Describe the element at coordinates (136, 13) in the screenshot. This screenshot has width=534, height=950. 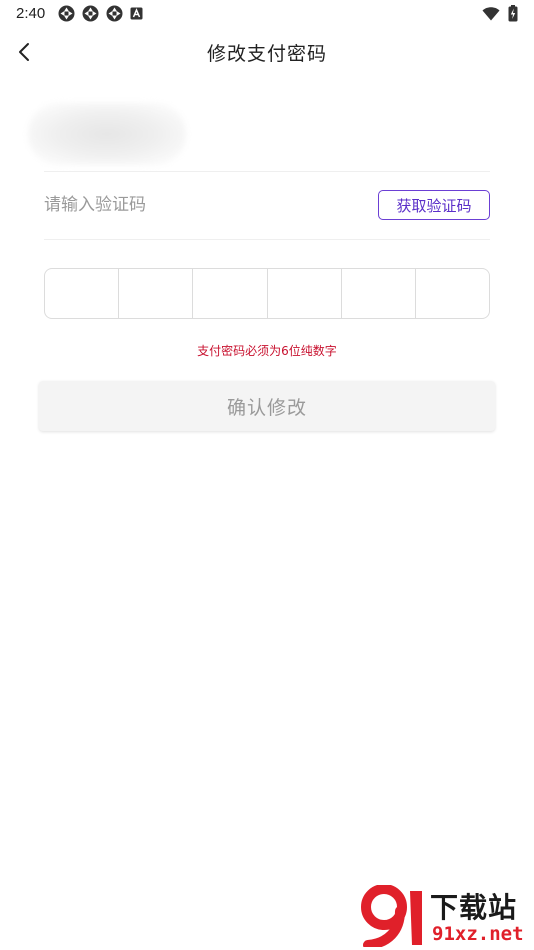
I see `a-square-icon` at that location.